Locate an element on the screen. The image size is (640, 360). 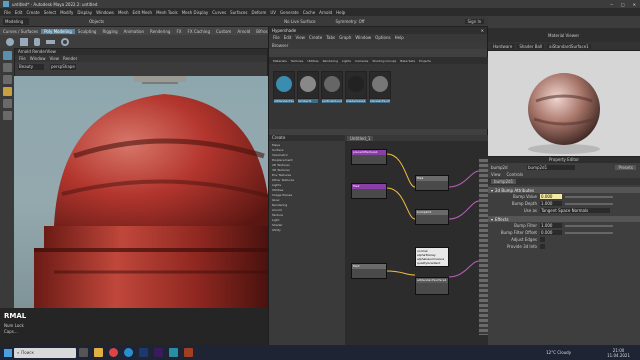
main-menu-item: Arnold is located at coordinates (325, 12).